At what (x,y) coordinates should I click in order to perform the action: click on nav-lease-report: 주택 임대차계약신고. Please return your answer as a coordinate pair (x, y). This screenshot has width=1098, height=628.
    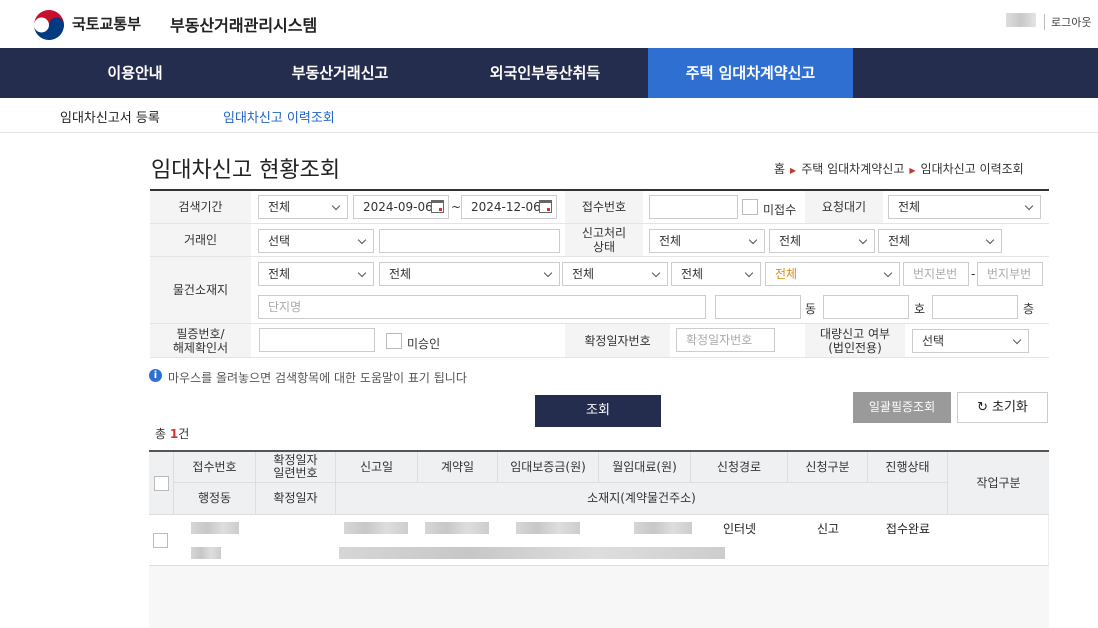
    Looking at the image, I should click on (750, 73).